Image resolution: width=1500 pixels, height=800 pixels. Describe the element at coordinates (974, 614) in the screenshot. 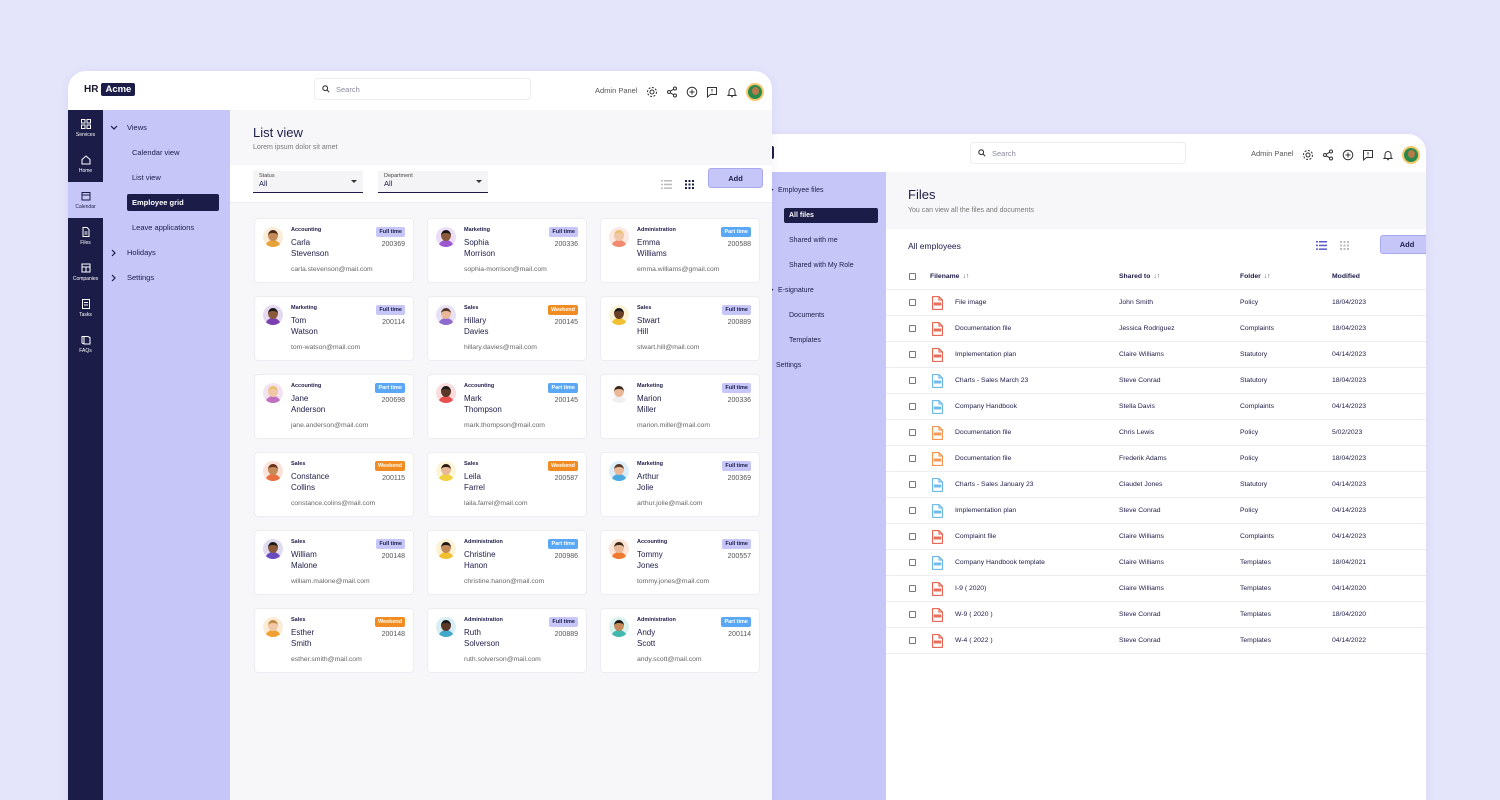

I see `file-name: W-9 ( 2020 )` at that location.